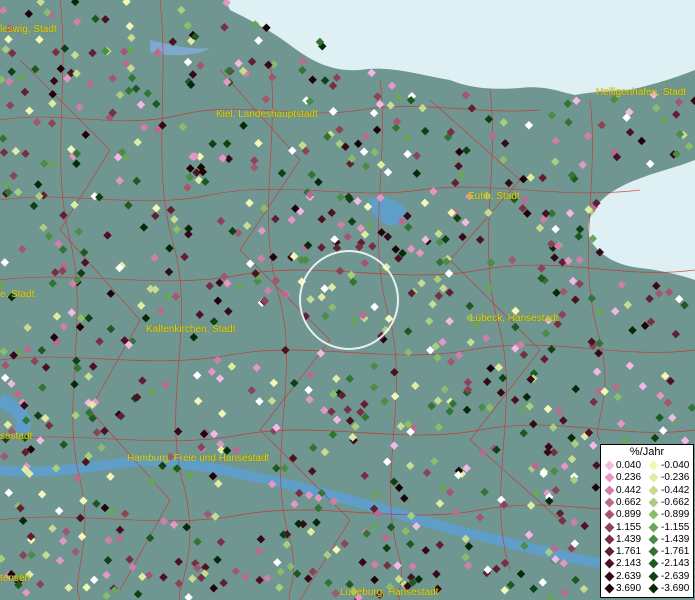 The height and width of the screenshot is (600, 695). What do you see at coordinates (675, 576) in the screenshot?
I see `legend-value-negative: -2.639` at bounding box center [675, 576].